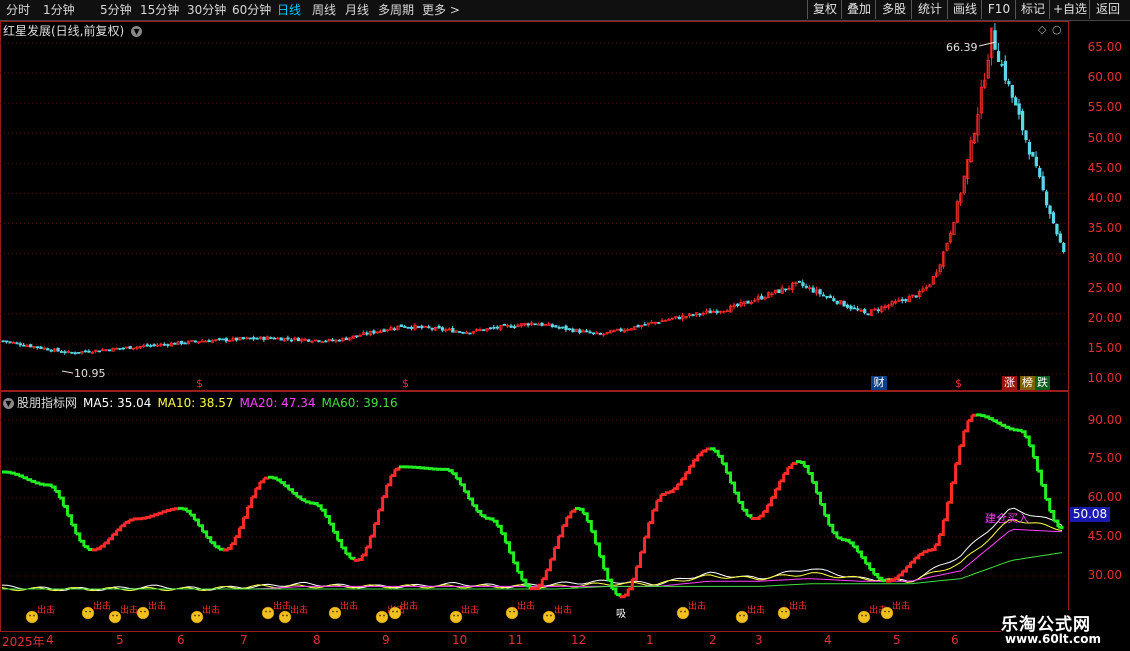 The height and width of the screenshot is (651, 1130). Describe the element at coordinates (116, 10) in the screenshot. I see `tab-5min: 5分钟` at that location.